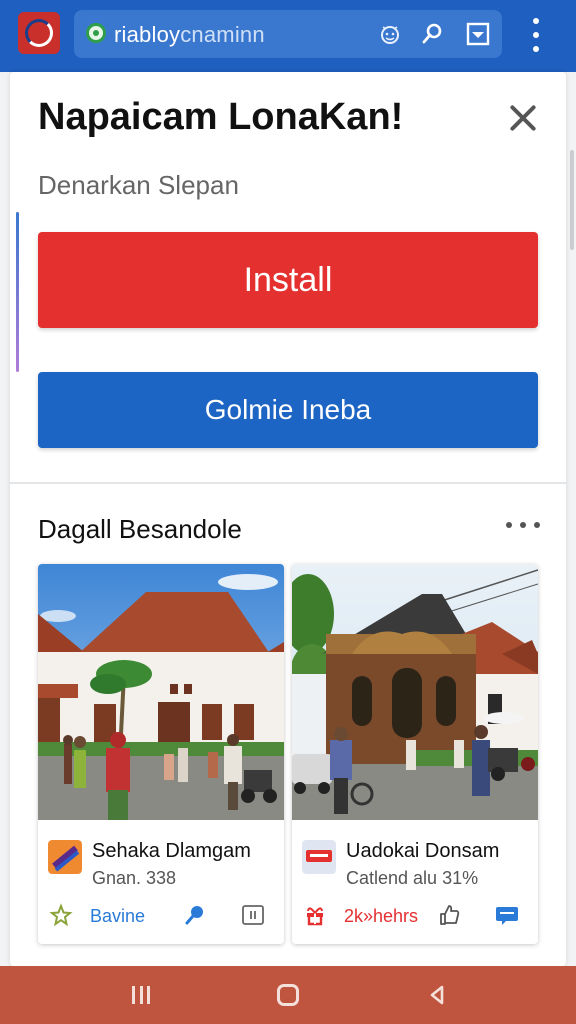 The height and width of the screenshot is (1024, 576). Describe the element at coordinates (423, 851) in the screenshot. I see `app-name: Uadokai Donsam` at that location.